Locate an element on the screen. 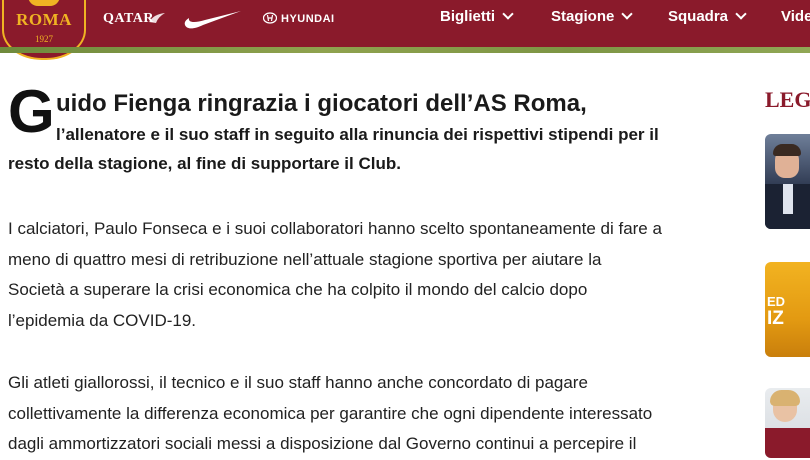 The image size is (810, 460). crest-name: ROMA is located at coordinates (44, 19).